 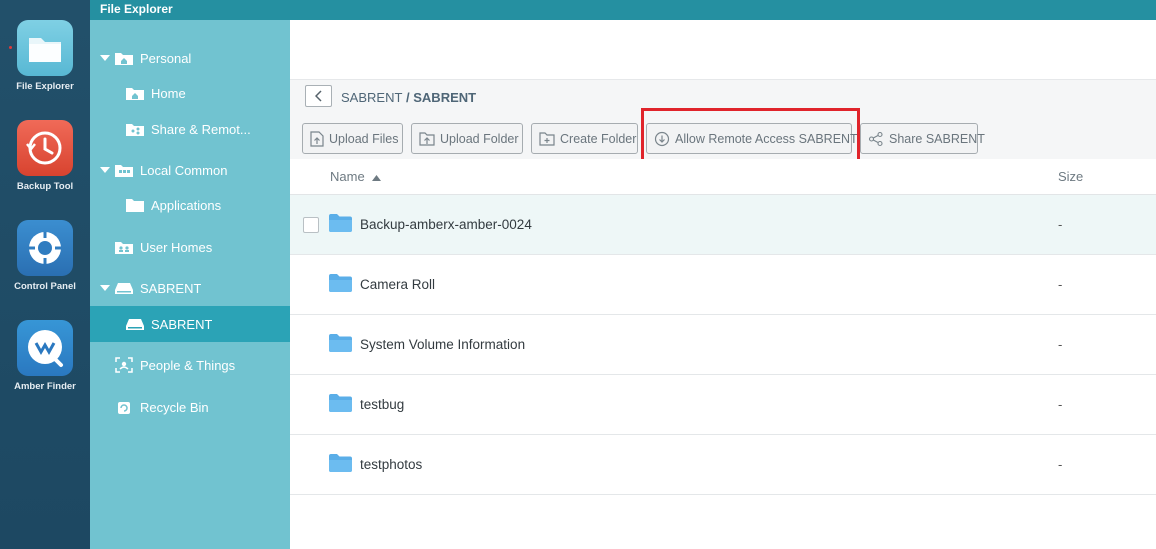 I want to click on share-button: Share SABRENT, so click(x=922, y=138).